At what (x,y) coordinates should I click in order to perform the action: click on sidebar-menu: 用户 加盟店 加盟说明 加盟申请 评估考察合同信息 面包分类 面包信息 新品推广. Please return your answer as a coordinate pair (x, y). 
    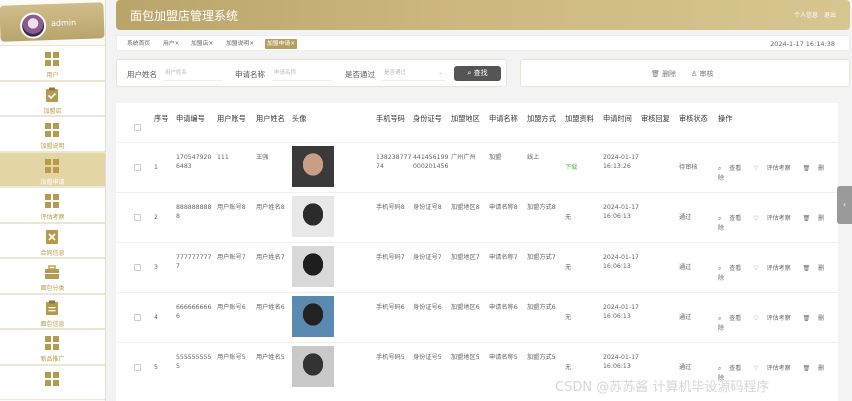
    Looking at the image, I should click on (52, 222).